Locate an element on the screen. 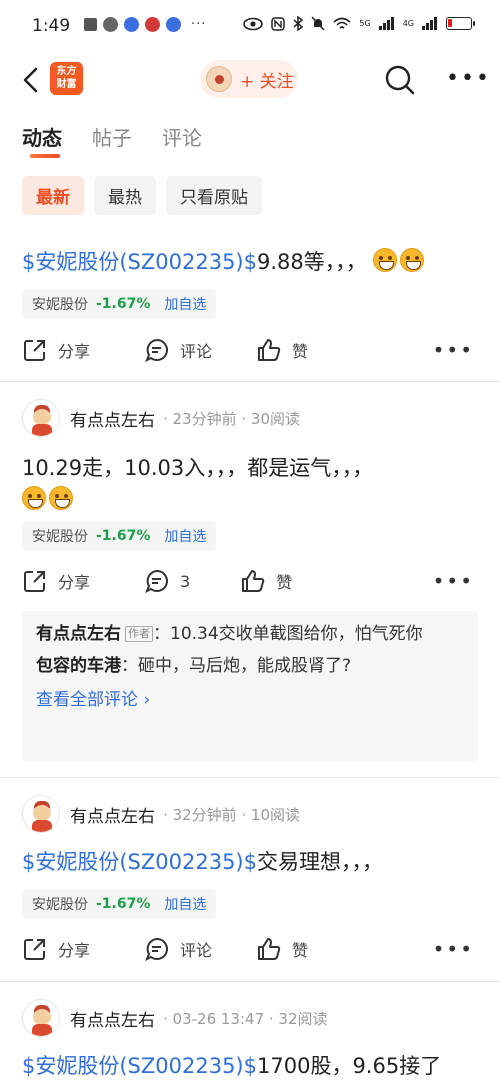  tab-label: 帖子 is located at coordinates (112, 138).